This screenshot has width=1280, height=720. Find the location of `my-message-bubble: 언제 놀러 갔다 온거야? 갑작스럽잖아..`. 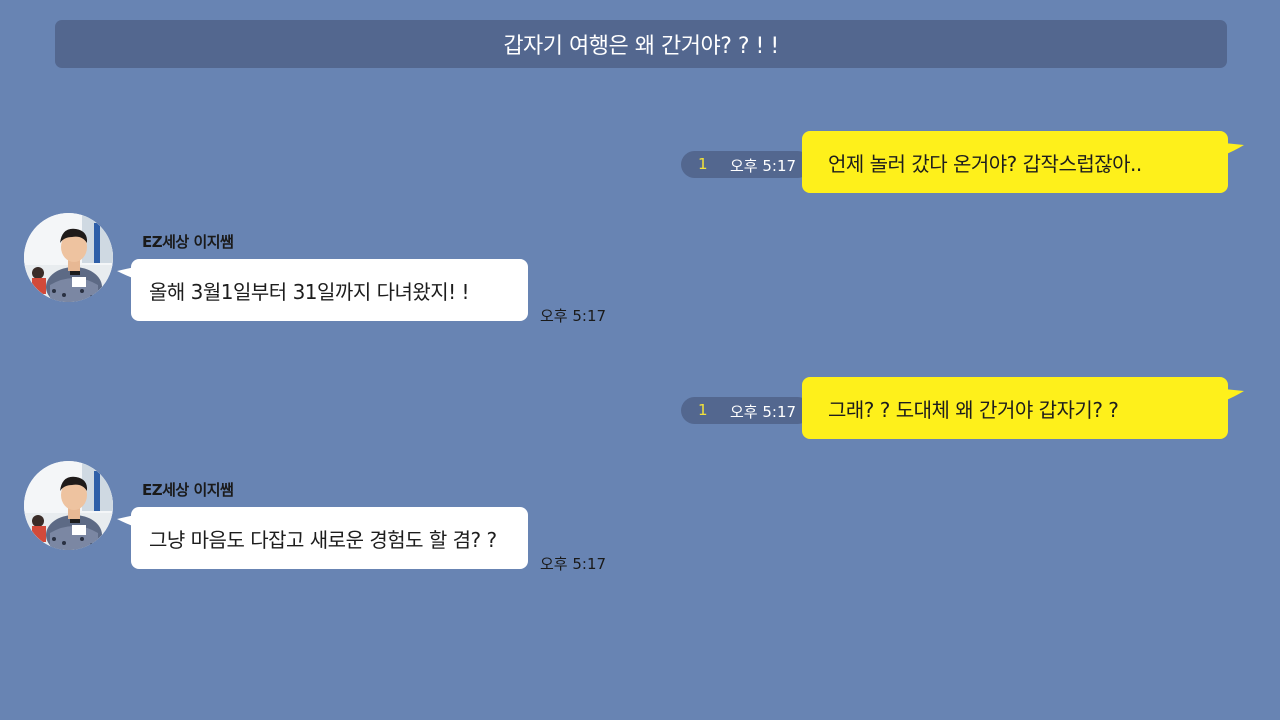

my-message-bubble: 언제 놀러 갔다 온거야? 갑작스럽잖아.. is located at coordinates (1015, 162).